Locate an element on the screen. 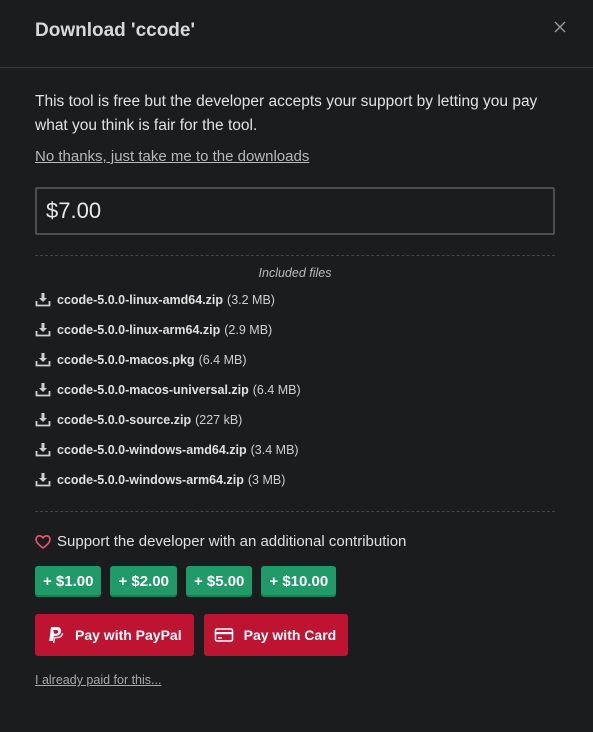  file-name: ccode-5.0.0-macos.pkg is located at coordinates (126, 360).